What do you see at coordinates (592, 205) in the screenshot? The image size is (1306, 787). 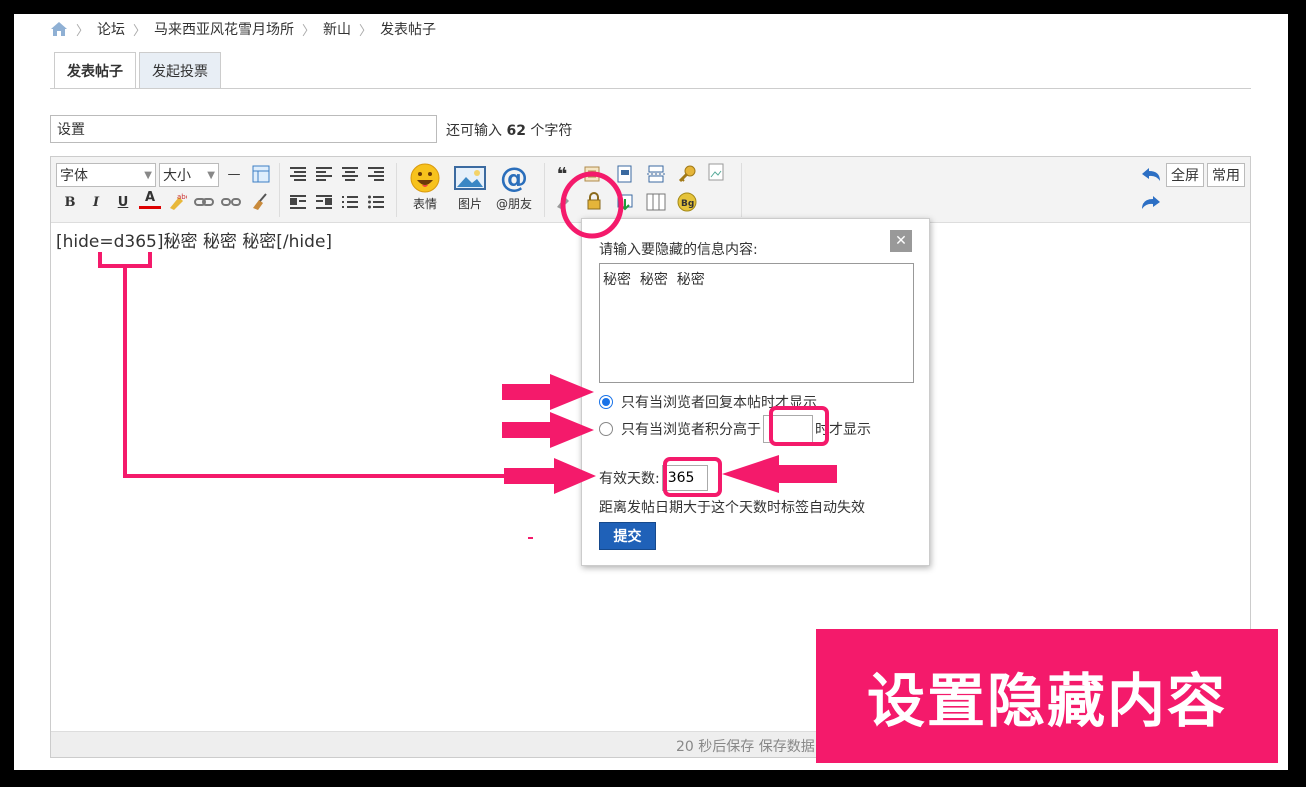 I see `lock-highlight-circle` at bounding box center [592, 205].